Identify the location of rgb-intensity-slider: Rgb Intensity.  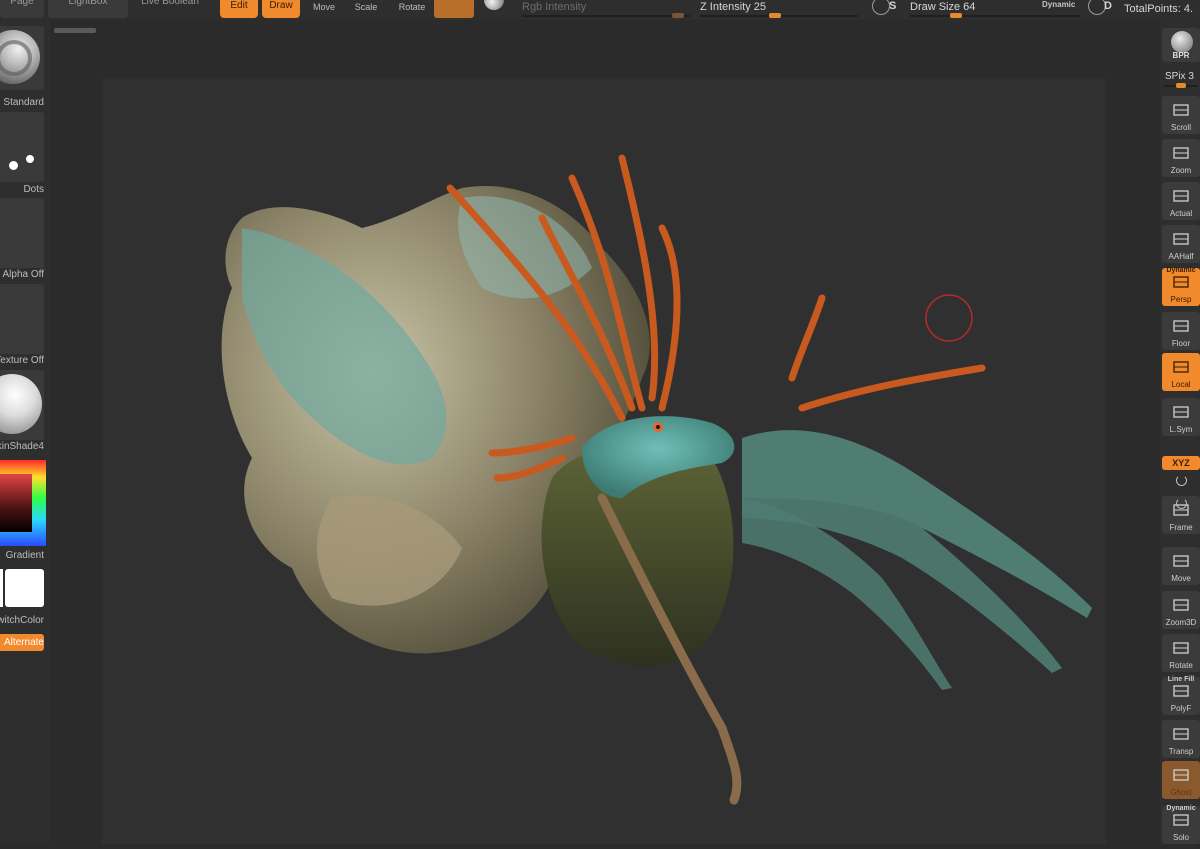
(606, 10).